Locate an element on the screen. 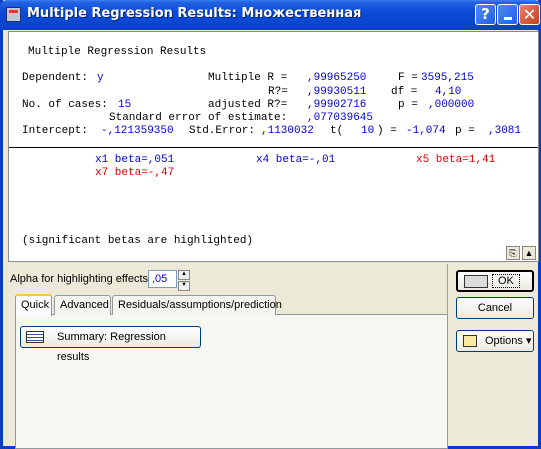  intercept-value: -,121359350 is located at coordinates (137, 131).